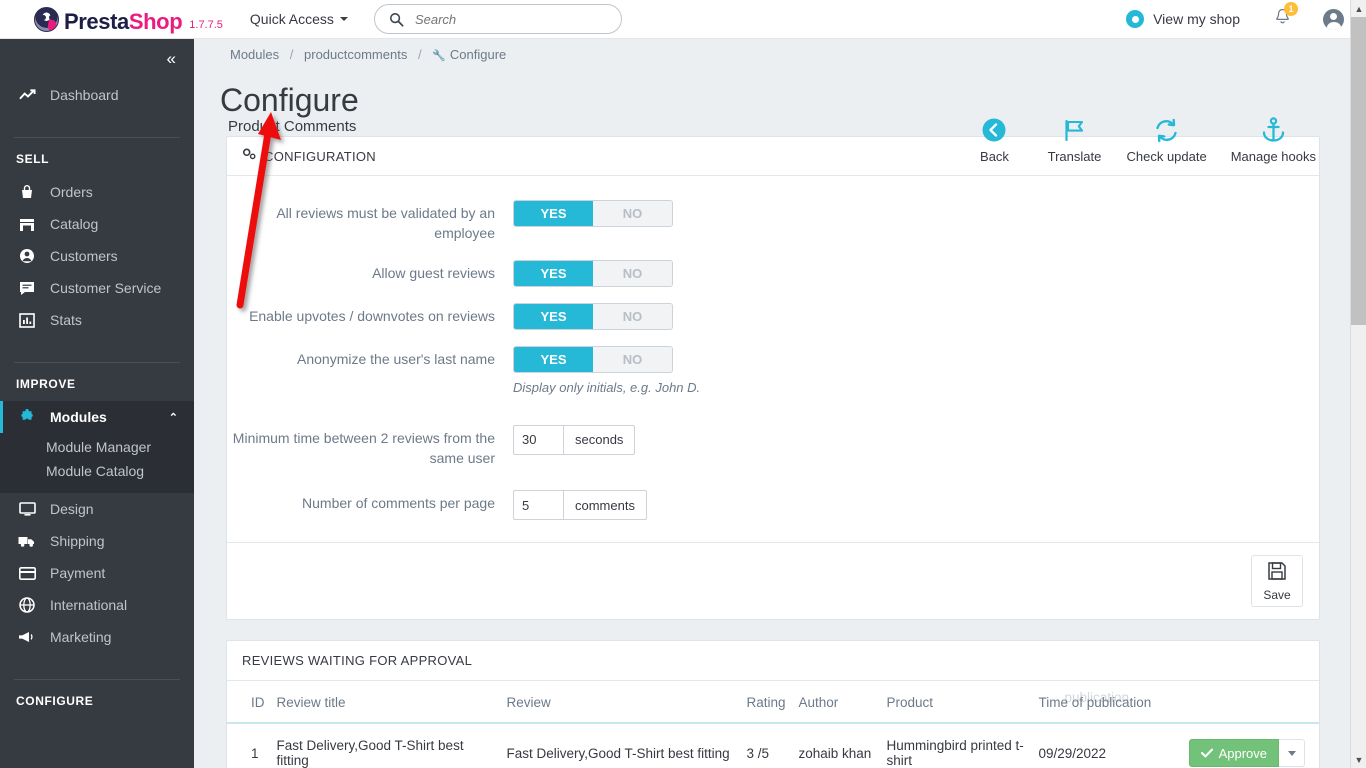  I want to click on comments-per-page-input-group: comments, so click(580, 505).